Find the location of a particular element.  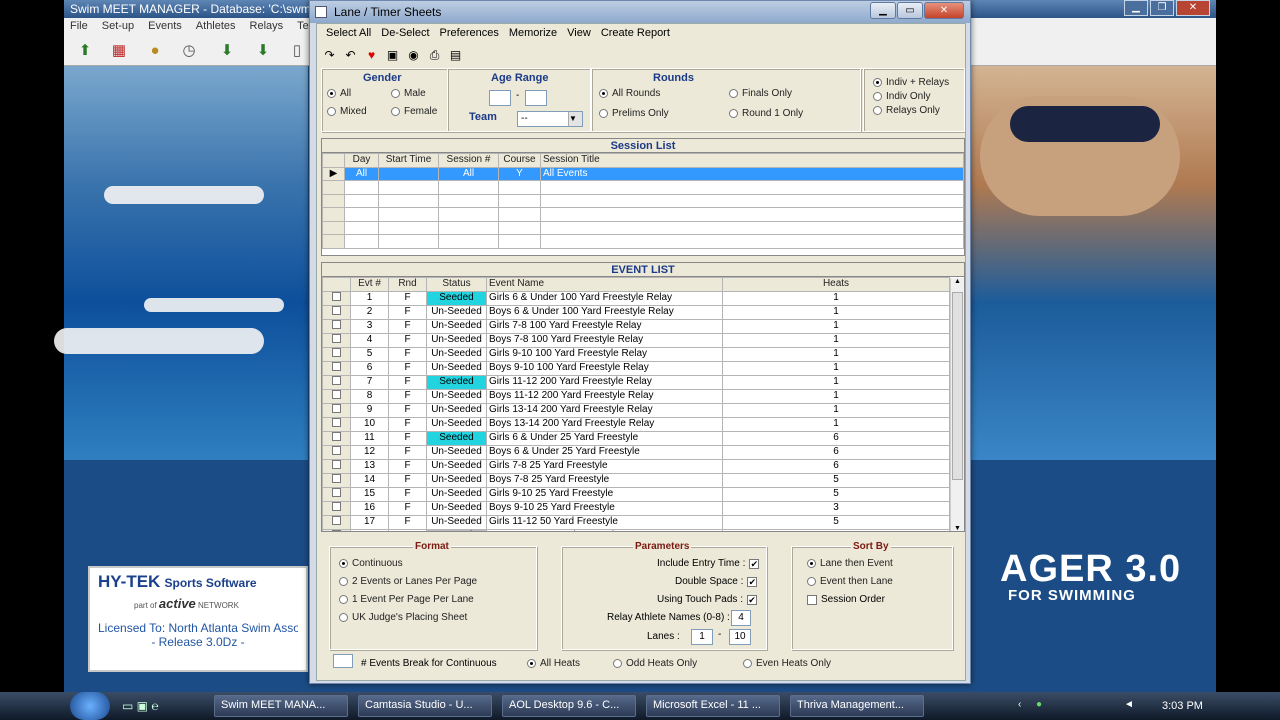

maximize-button: ▭ is located at coordinates (910, 10).